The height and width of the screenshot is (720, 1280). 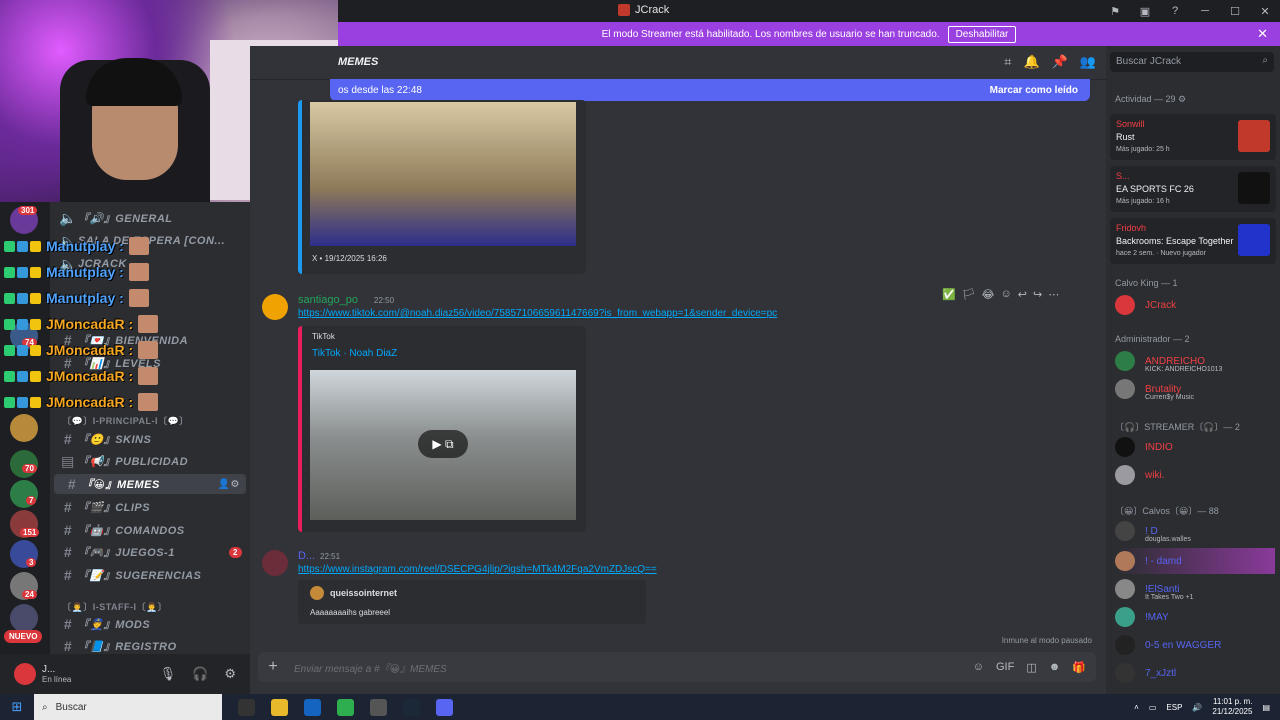 I want to click on channel-juegos: # 『🎮』JUEGOS-1 2, so click(x=150, y=552).